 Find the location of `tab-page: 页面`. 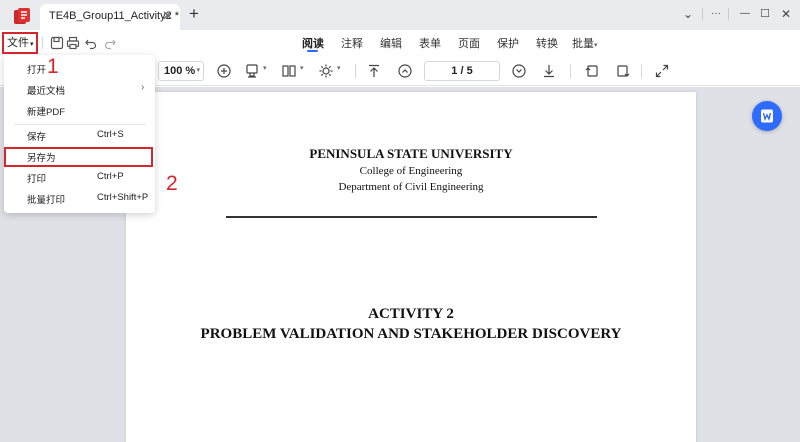

tab-page: 页面 is located at coordinates (469, 43).